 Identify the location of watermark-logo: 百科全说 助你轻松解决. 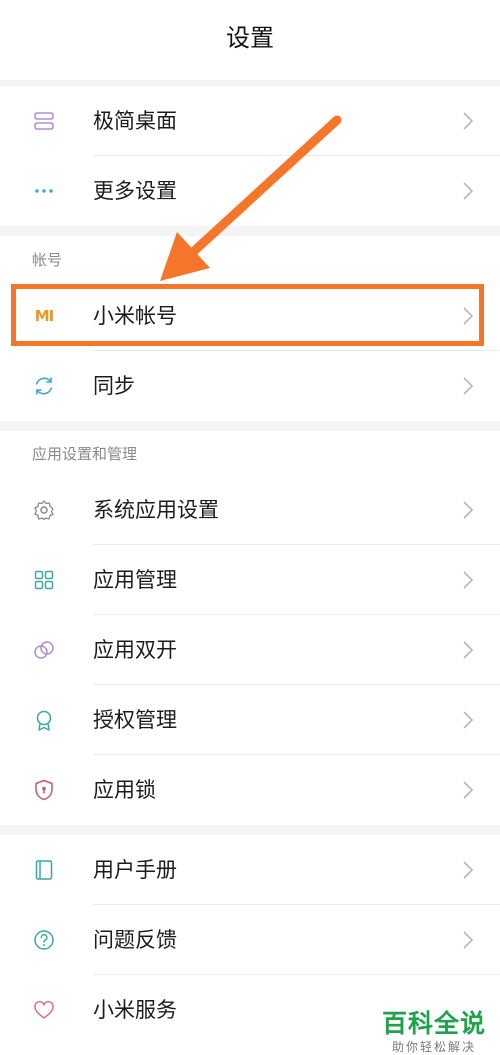
(434, 1032).